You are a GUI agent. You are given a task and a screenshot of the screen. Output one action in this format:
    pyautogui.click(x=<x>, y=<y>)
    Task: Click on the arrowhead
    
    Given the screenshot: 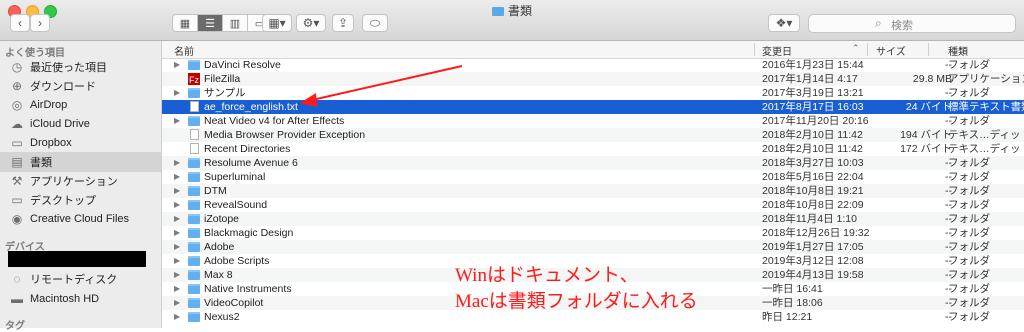 What is the action you would take?
    pyautogui.click(x=308, y=100)
    